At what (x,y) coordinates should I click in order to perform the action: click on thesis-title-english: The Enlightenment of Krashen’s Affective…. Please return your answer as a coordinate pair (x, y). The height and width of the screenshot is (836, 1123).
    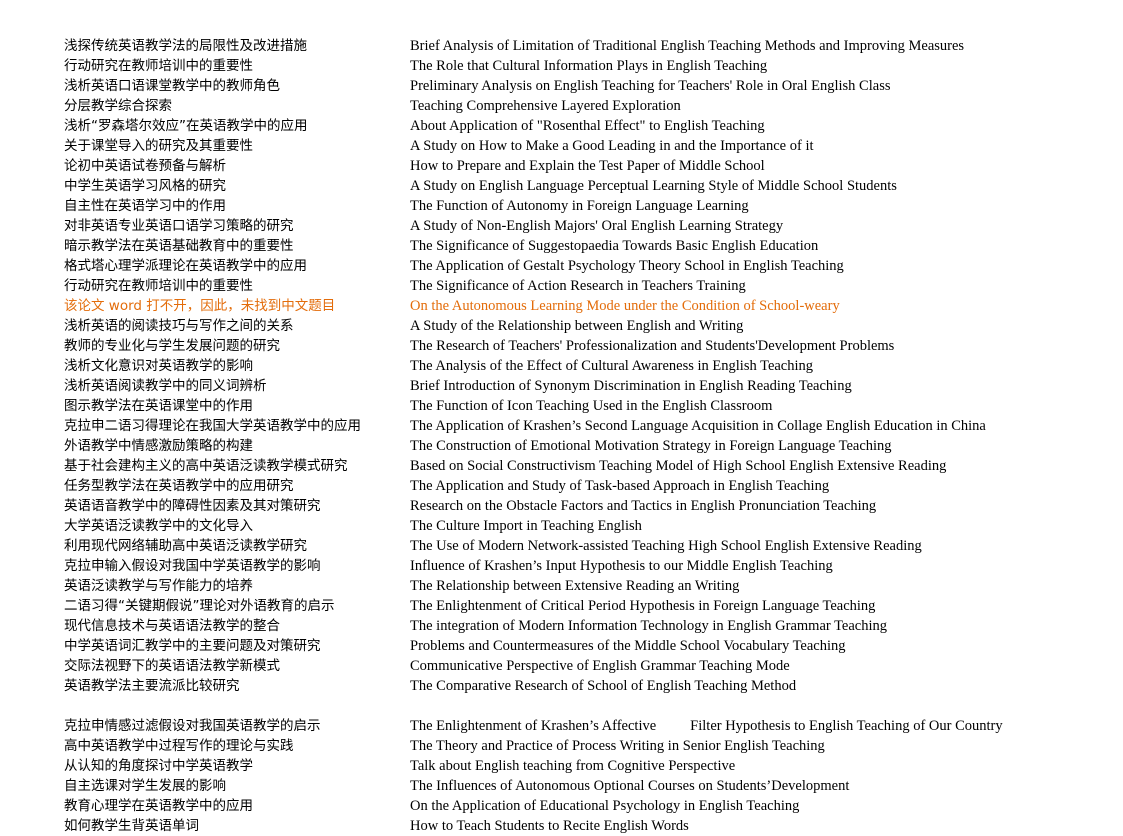
    Looking at the image, I should click on (737, 726).